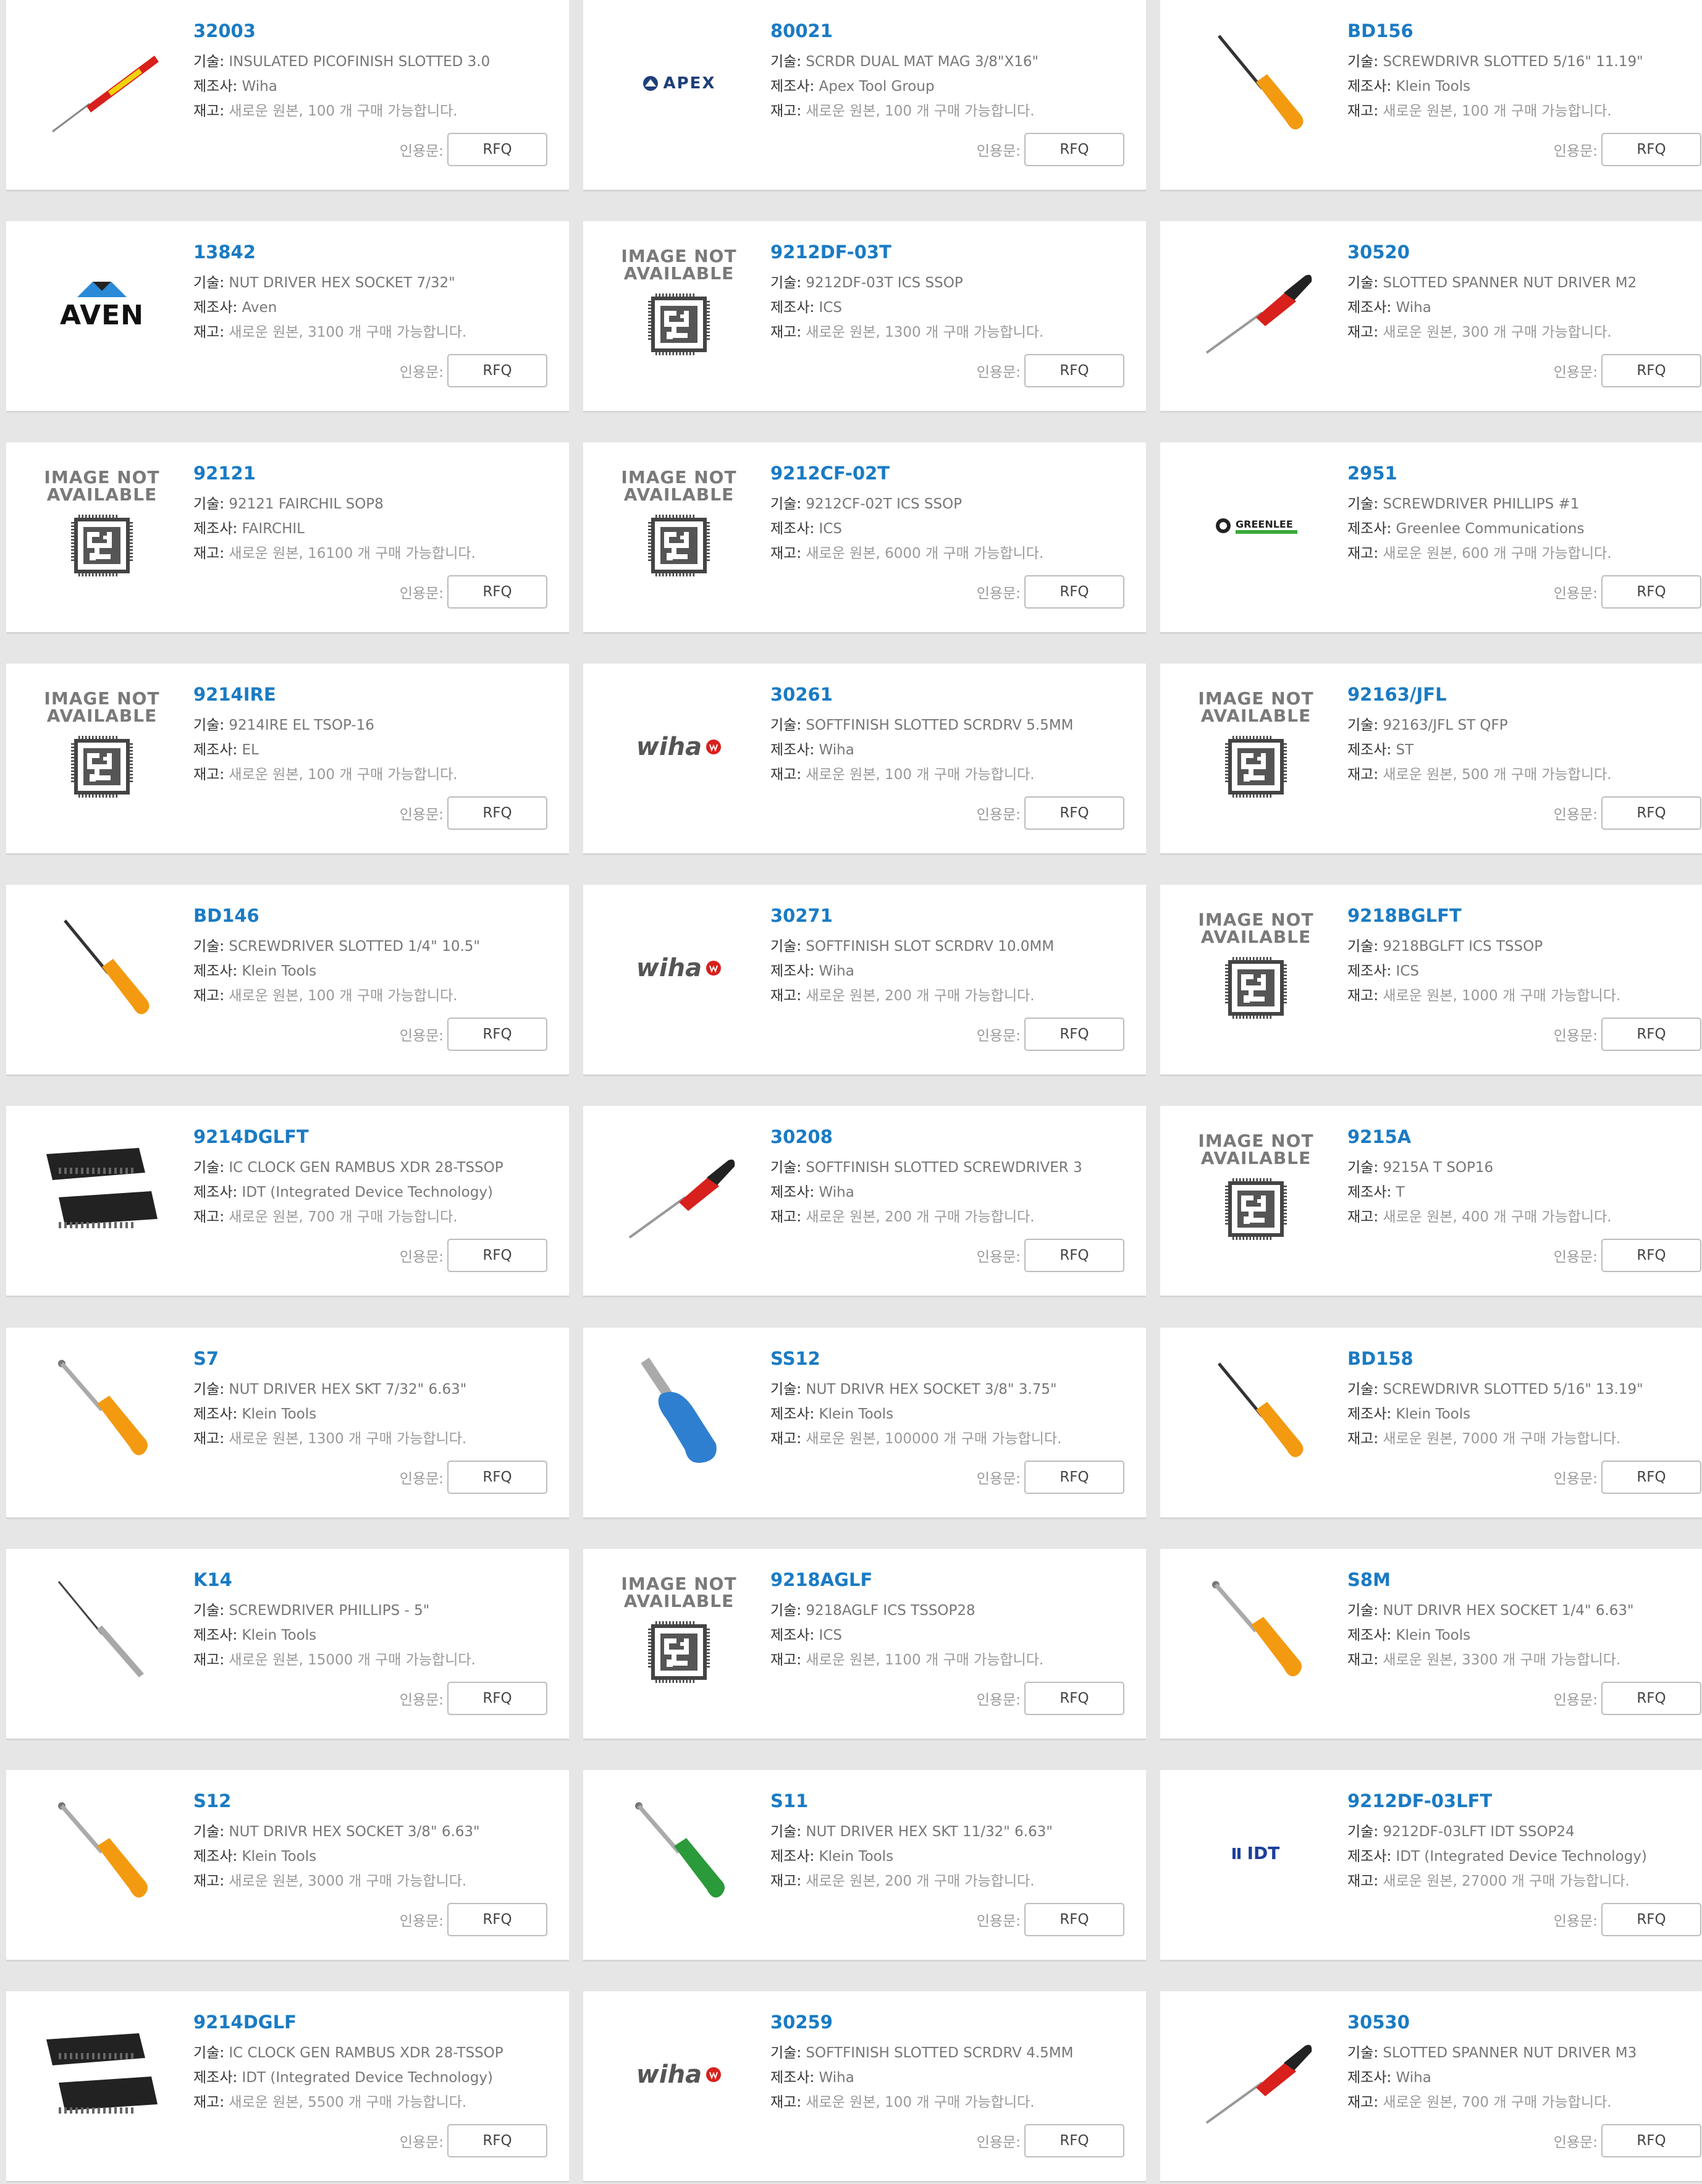 This screenshot has height=2184, width=1702. I want to click on description-value: NUT DRIVER HEX SKT 7/32" 6.63", so click(348, 1389).